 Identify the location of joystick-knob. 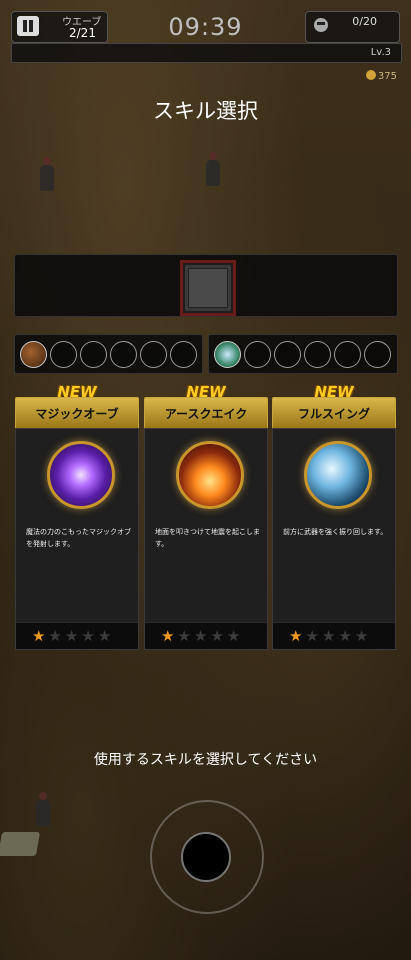
(206, 857).